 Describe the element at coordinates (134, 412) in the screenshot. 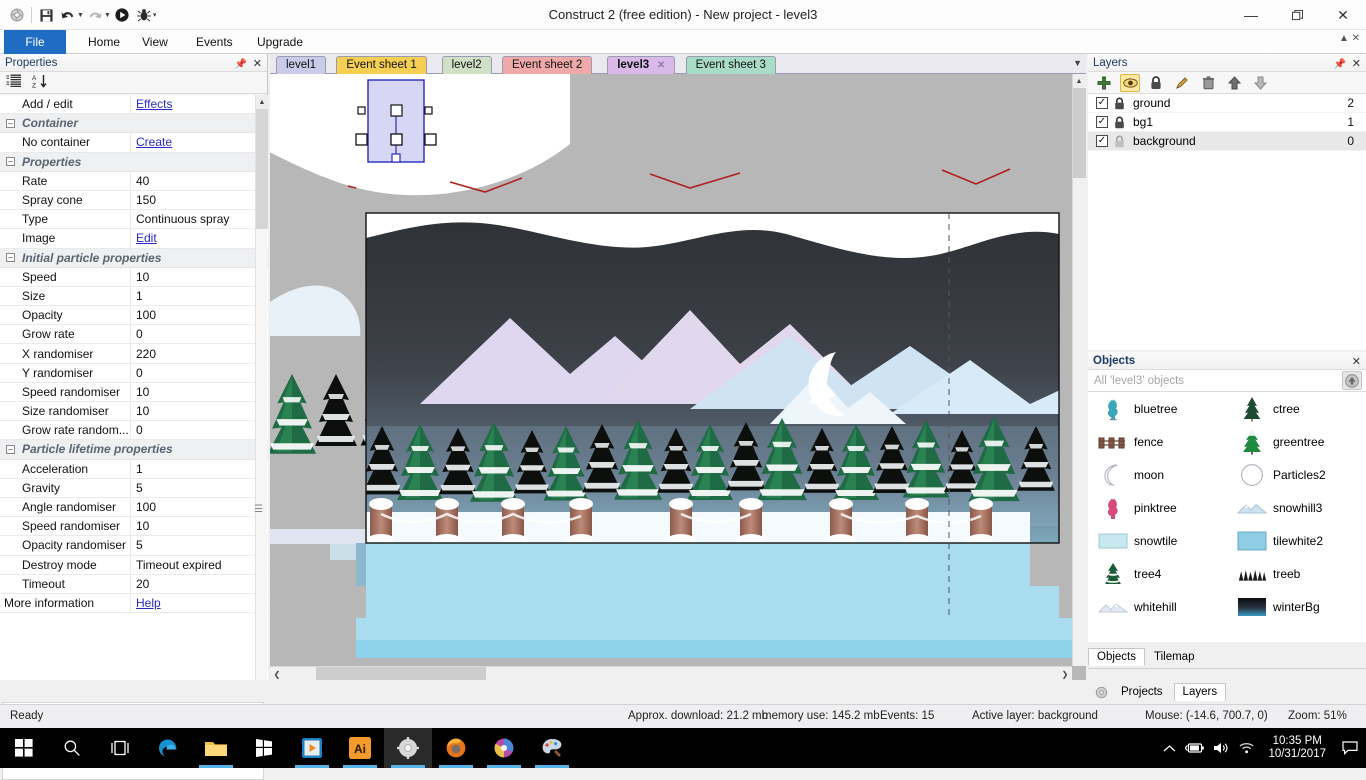

I see `property-row: Size randomiser 10` at that location.